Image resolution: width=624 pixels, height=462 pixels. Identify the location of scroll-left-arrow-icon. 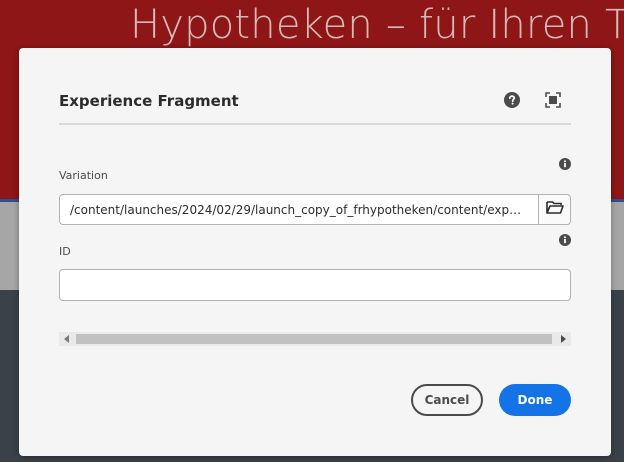
(67, 339).